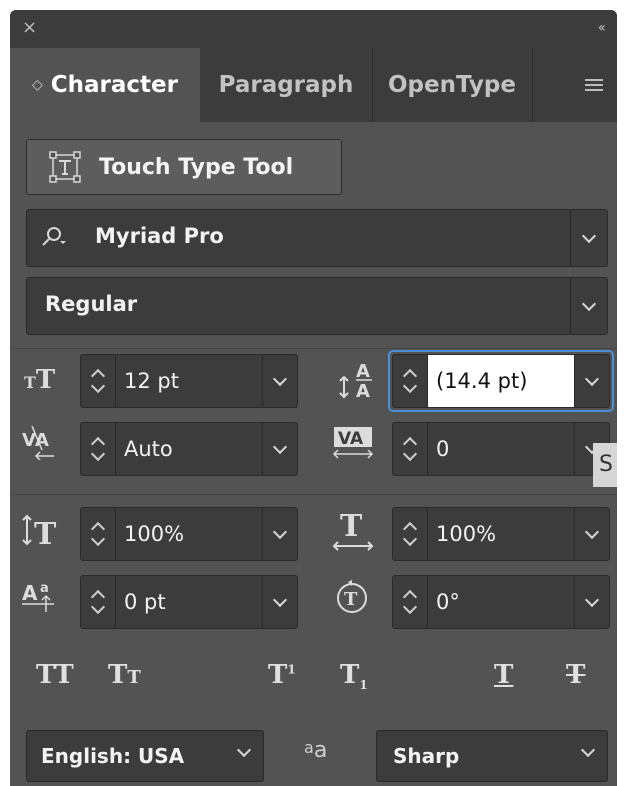 The width and height of the screenshot is (627, 786). Describe the element at coordinates (189, 381) in the screenshot. I see `font-size-input: 12 pt` at that location.